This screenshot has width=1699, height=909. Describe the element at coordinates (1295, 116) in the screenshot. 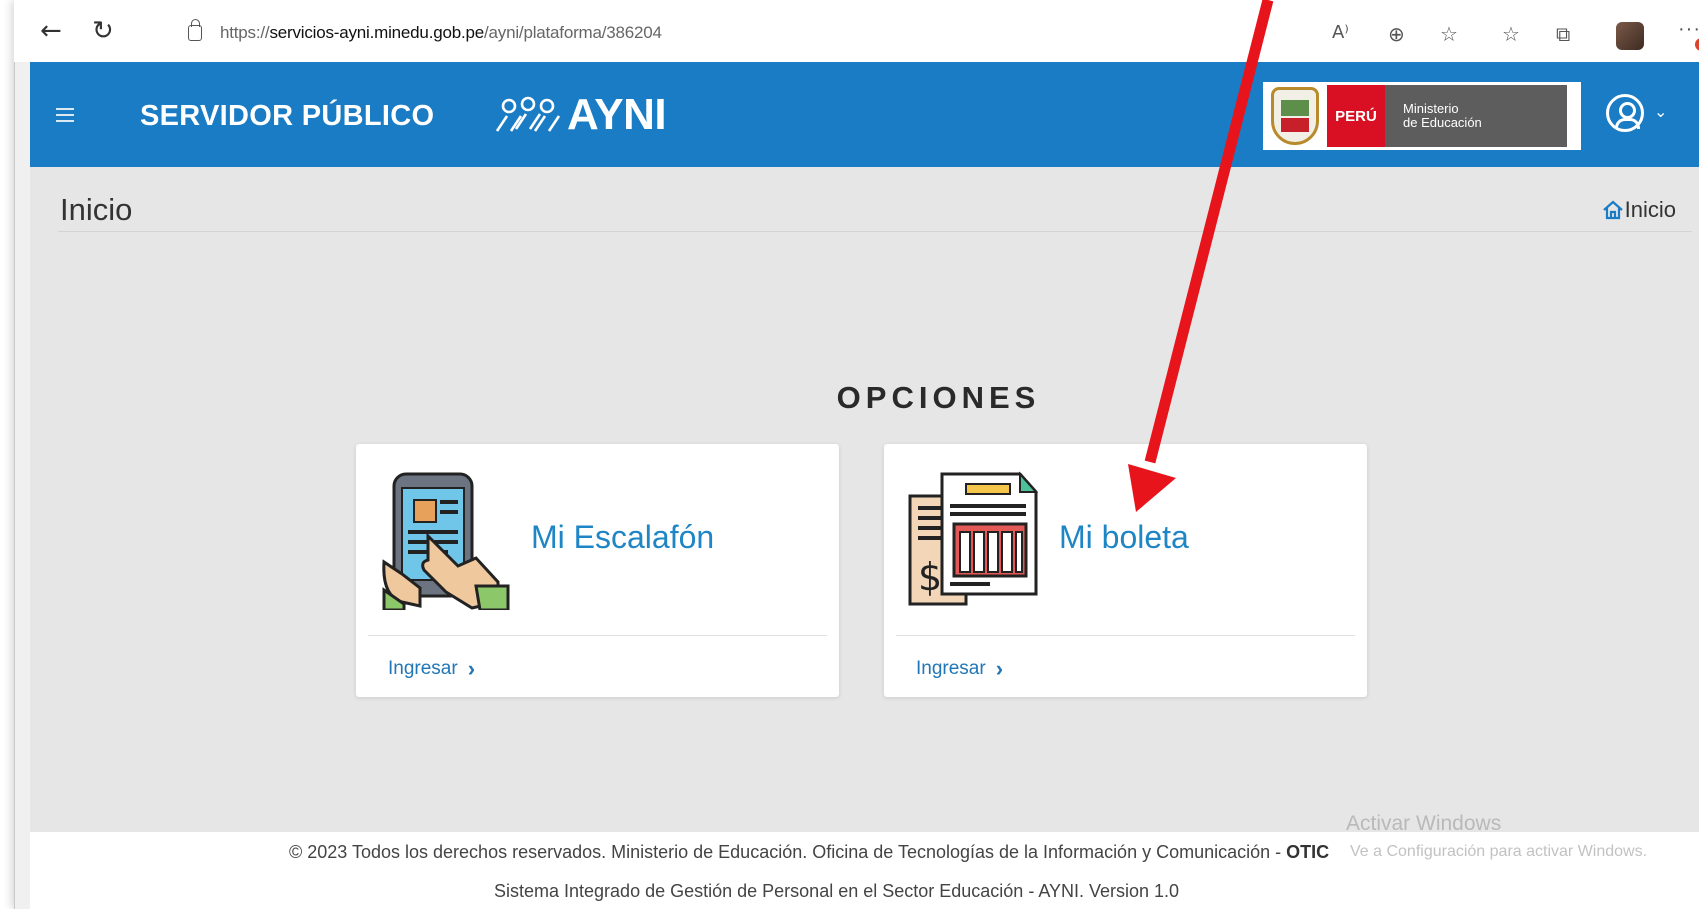

I see `coat-of-arms-icon` at that location.